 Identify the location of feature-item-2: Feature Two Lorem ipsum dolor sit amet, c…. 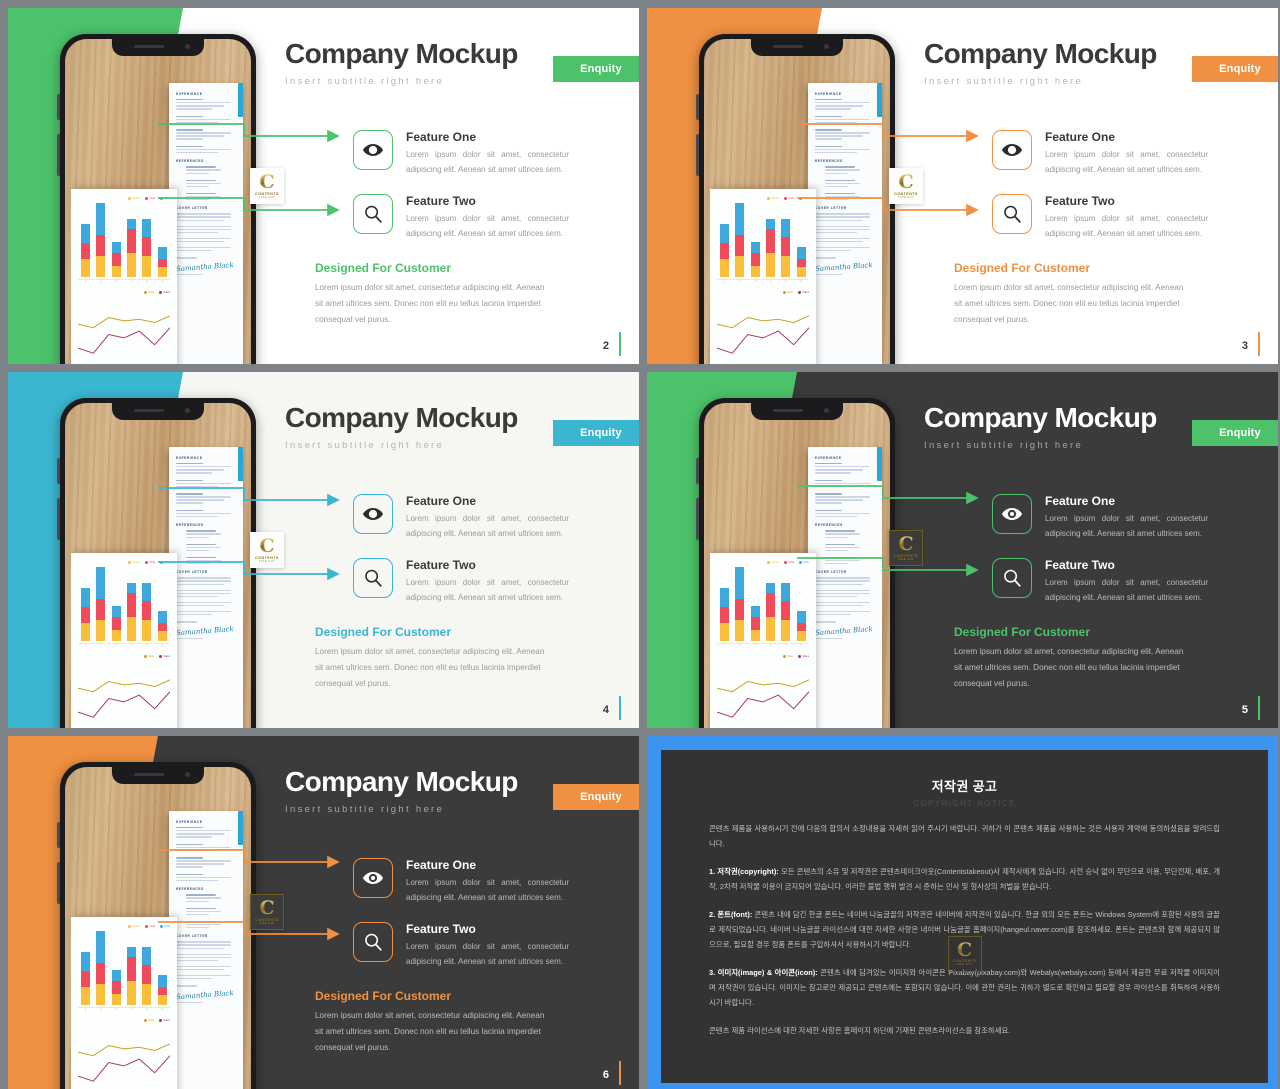
(461, 581).